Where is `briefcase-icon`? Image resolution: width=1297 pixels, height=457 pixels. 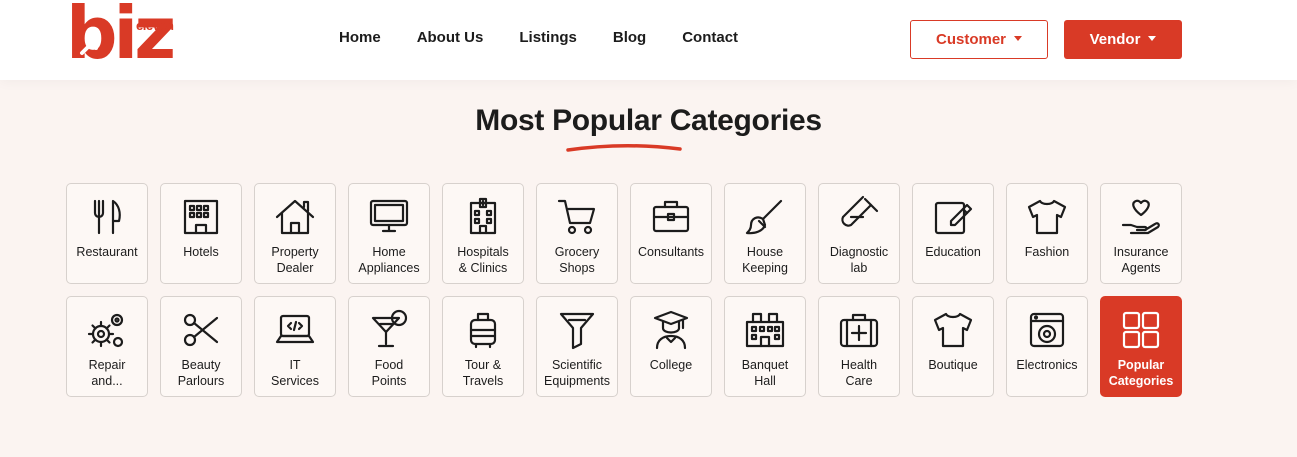
briefcase-icon is located at coordinates (671, 217).